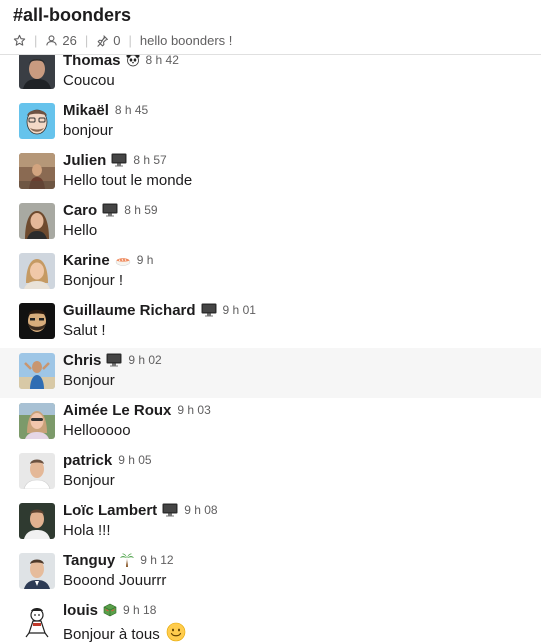  I want to click on pinned-count: 0, so click(117, 40).